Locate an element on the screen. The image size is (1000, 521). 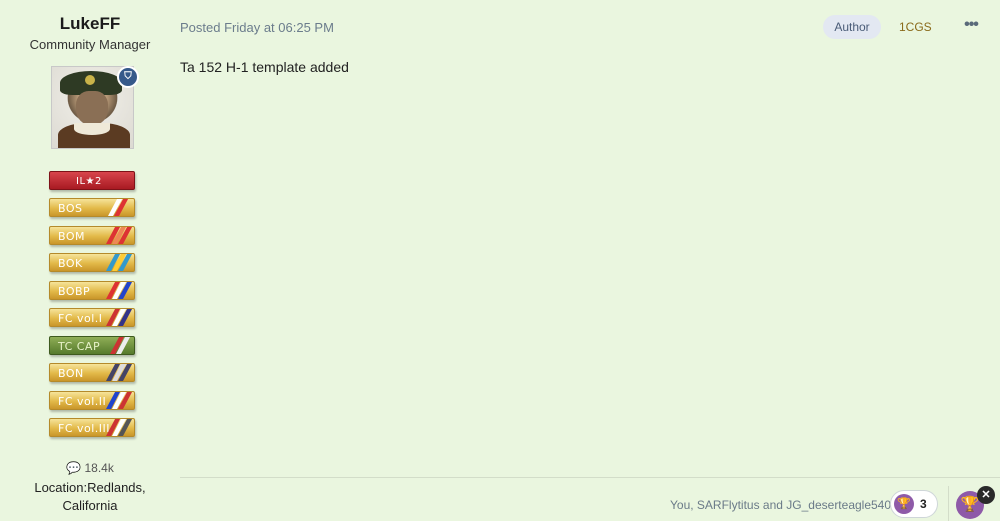
ellipsis-icon: ••• is located at coordinates (971, 24).